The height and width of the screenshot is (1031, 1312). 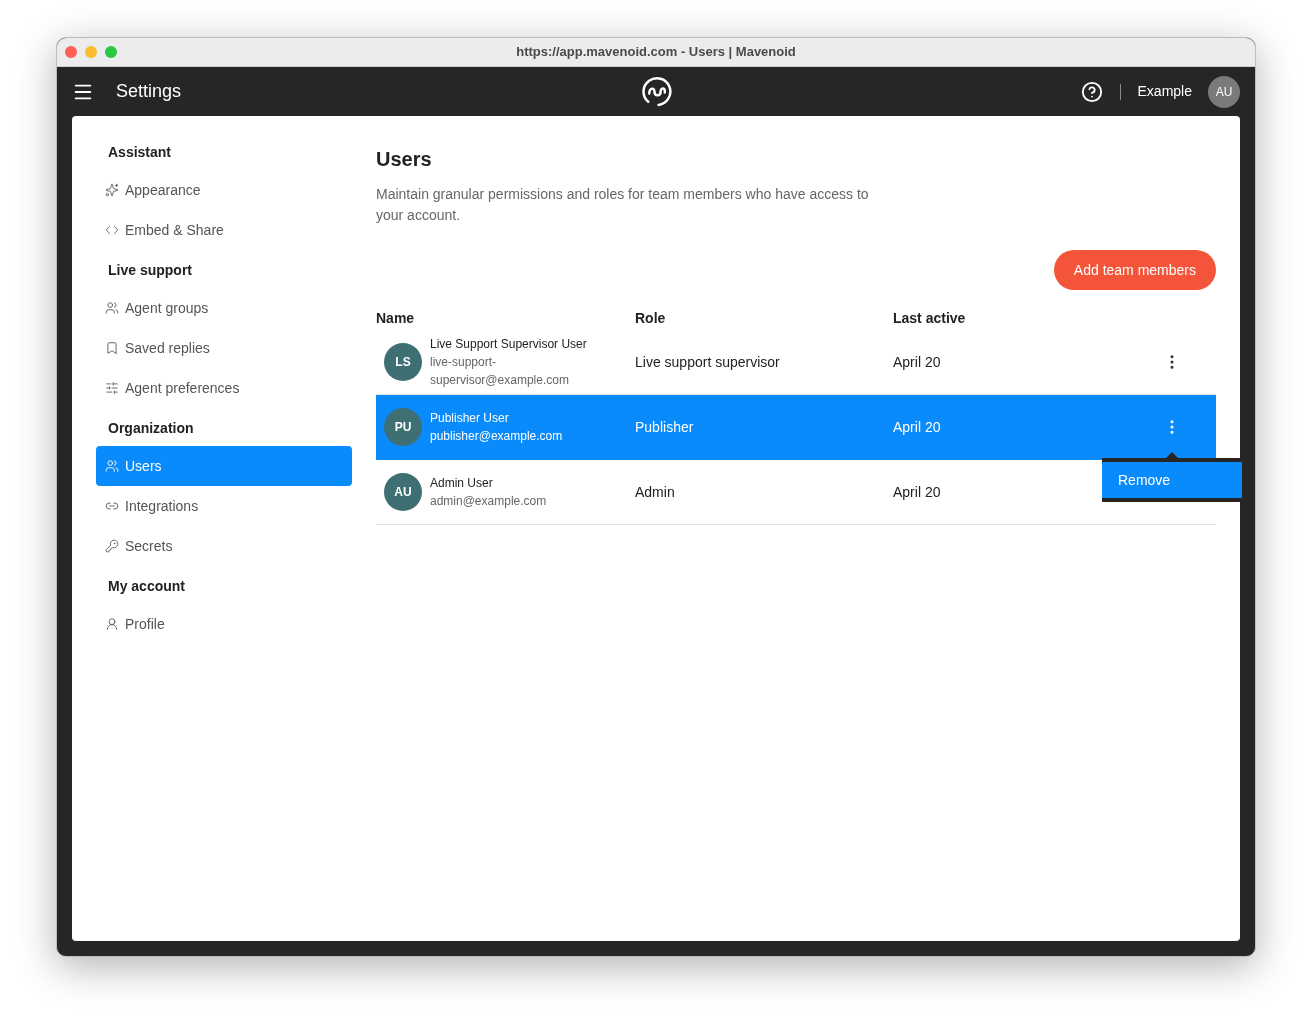 What do you see at coordinates (500, 371) in the screenshot?
I see `user-email: live-support-supervisor@example.com` at bounding box center [500, 371].